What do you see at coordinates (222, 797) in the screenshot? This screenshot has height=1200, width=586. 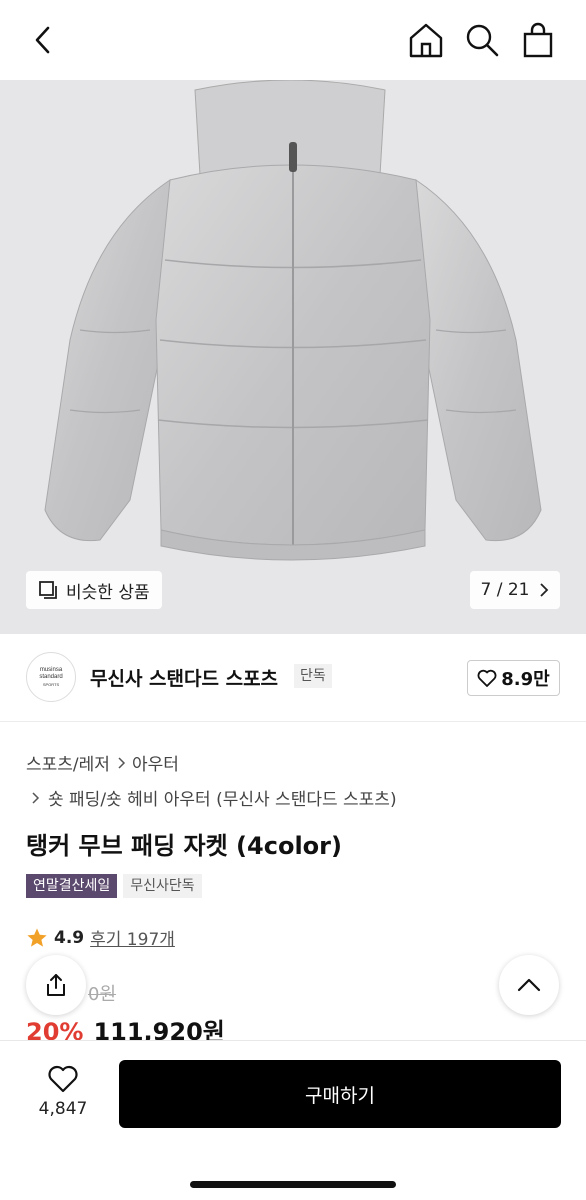 I see `breadcrumb-level3: 숏 패딩/숏 헤비 아우터 (무신사 스탠다드 스포츠)` at bounding box center [222, 797].